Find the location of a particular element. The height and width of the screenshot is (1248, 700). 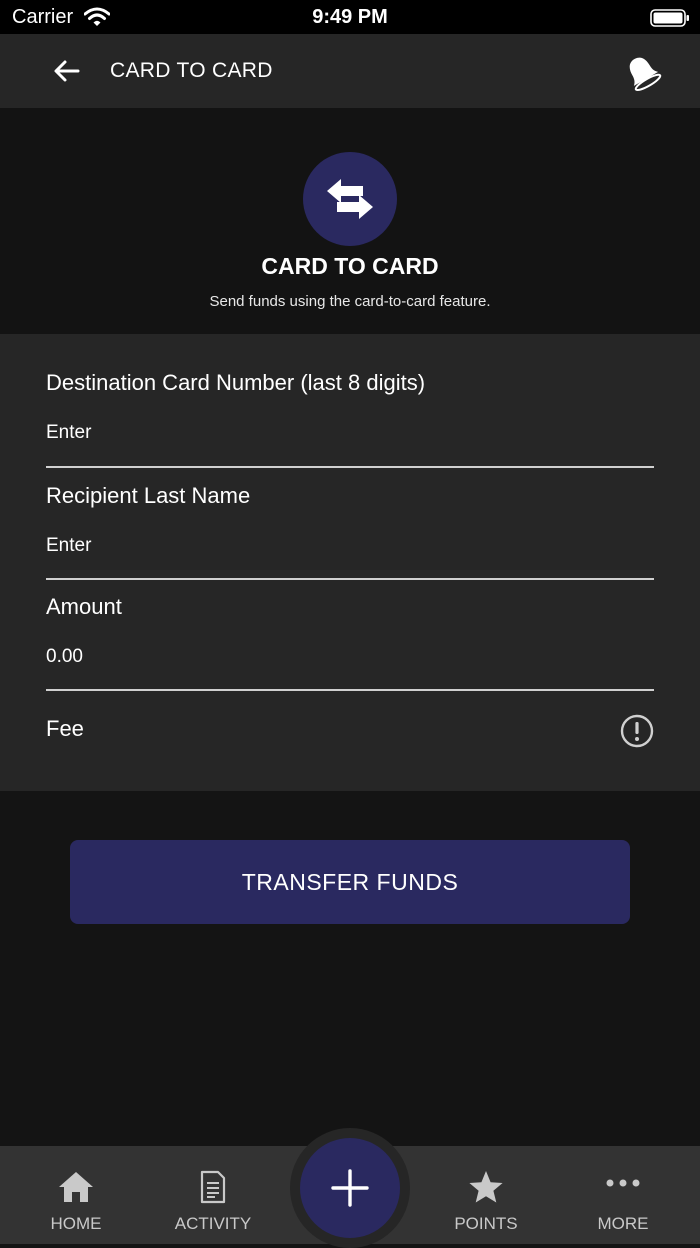

destination-card-label: Destination Card Number (last 8 digits) is located at coordinates (236, 382).